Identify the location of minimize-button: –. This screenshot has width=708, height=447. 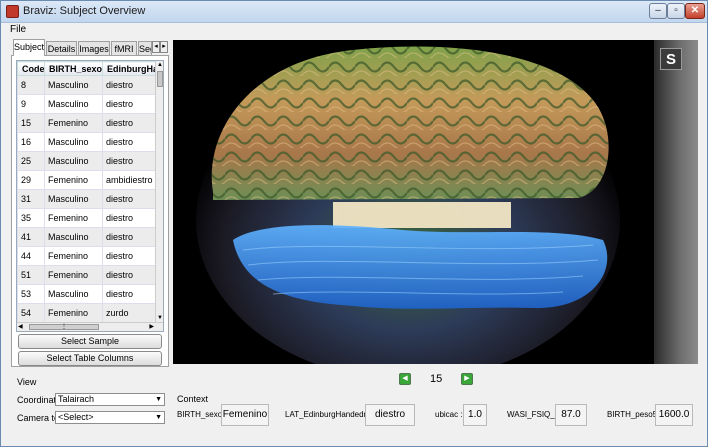
(658, 11).